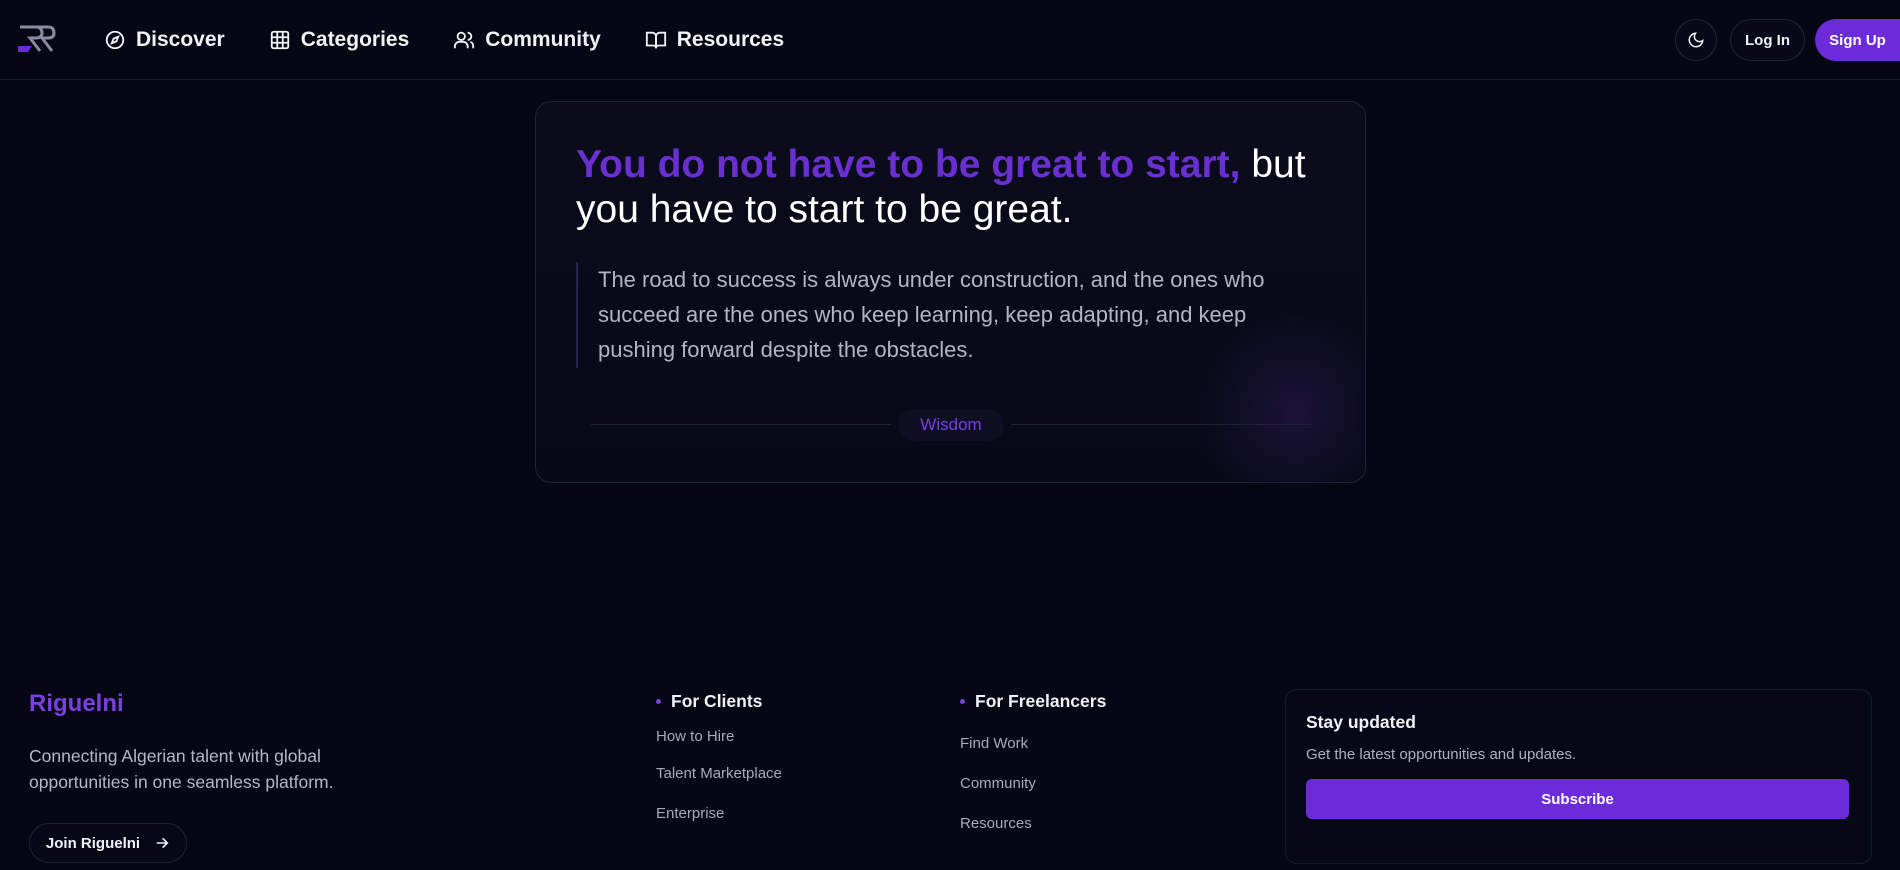  I want to click on nav-community-label: Community, so click(543, 39).